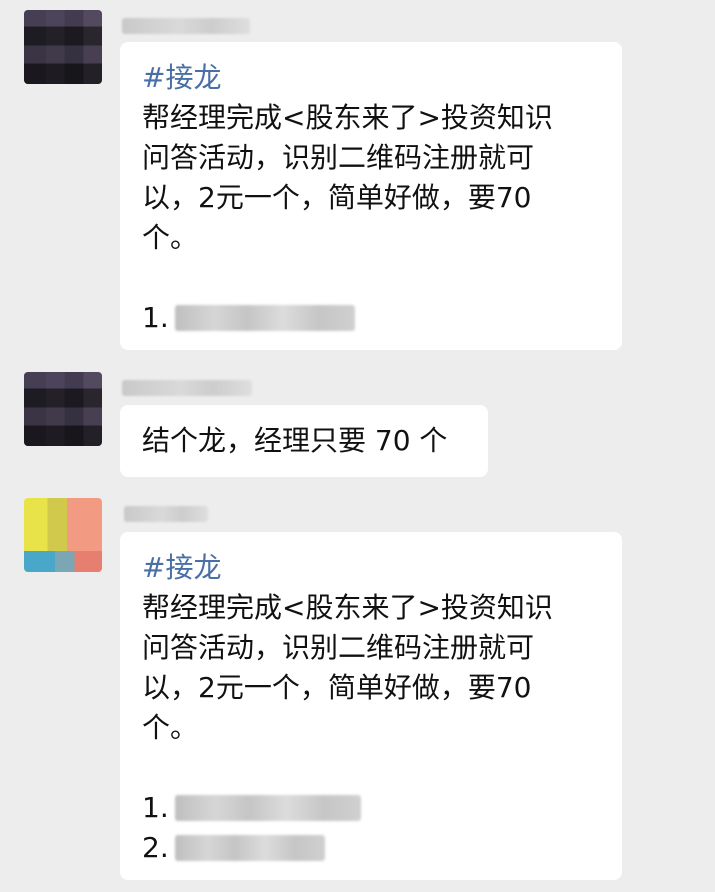 This screenshot has height=892, width=715. Describe the element at coordinates (371, 848) in the screenshot. I see `list-item: 2.` at that location.